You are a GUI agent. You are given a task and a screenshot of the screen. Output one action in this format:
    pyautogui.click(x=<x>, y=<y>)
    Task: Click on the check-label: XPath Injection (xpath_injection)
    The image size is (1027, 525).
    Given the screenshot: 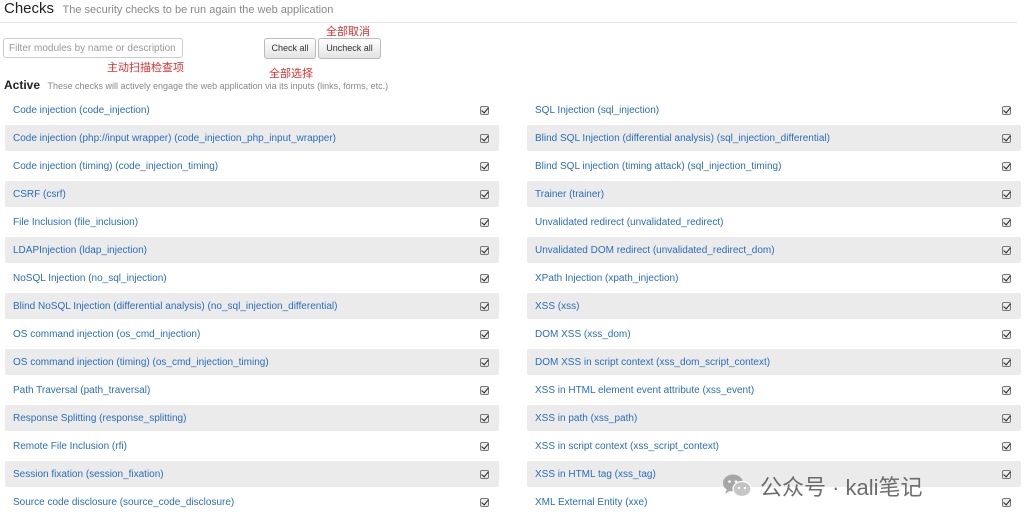 What is the action you would take?
    pyautogui.click(x=606, y=278)
    